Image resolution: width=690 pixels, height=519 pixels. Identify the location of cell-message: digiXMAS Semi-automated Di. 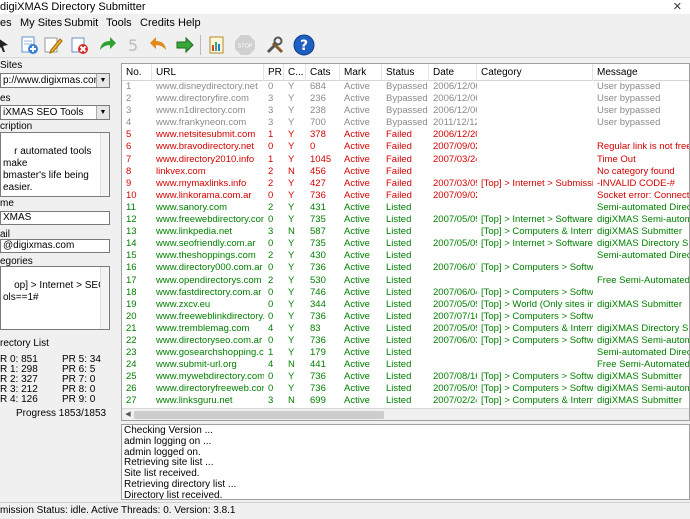
(643, 340).